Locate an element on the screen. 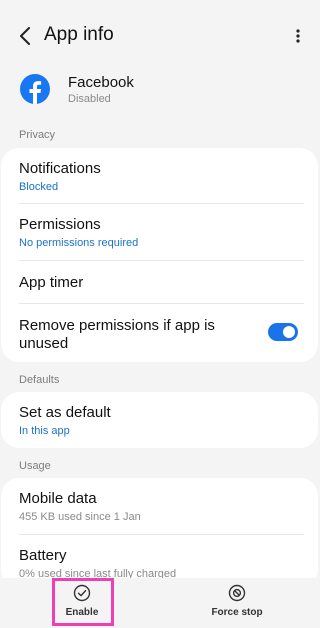 The height and width of the screenshot is (628, 320). set-as-default-item: Set as default In this app is located at coordinates (159, 420).